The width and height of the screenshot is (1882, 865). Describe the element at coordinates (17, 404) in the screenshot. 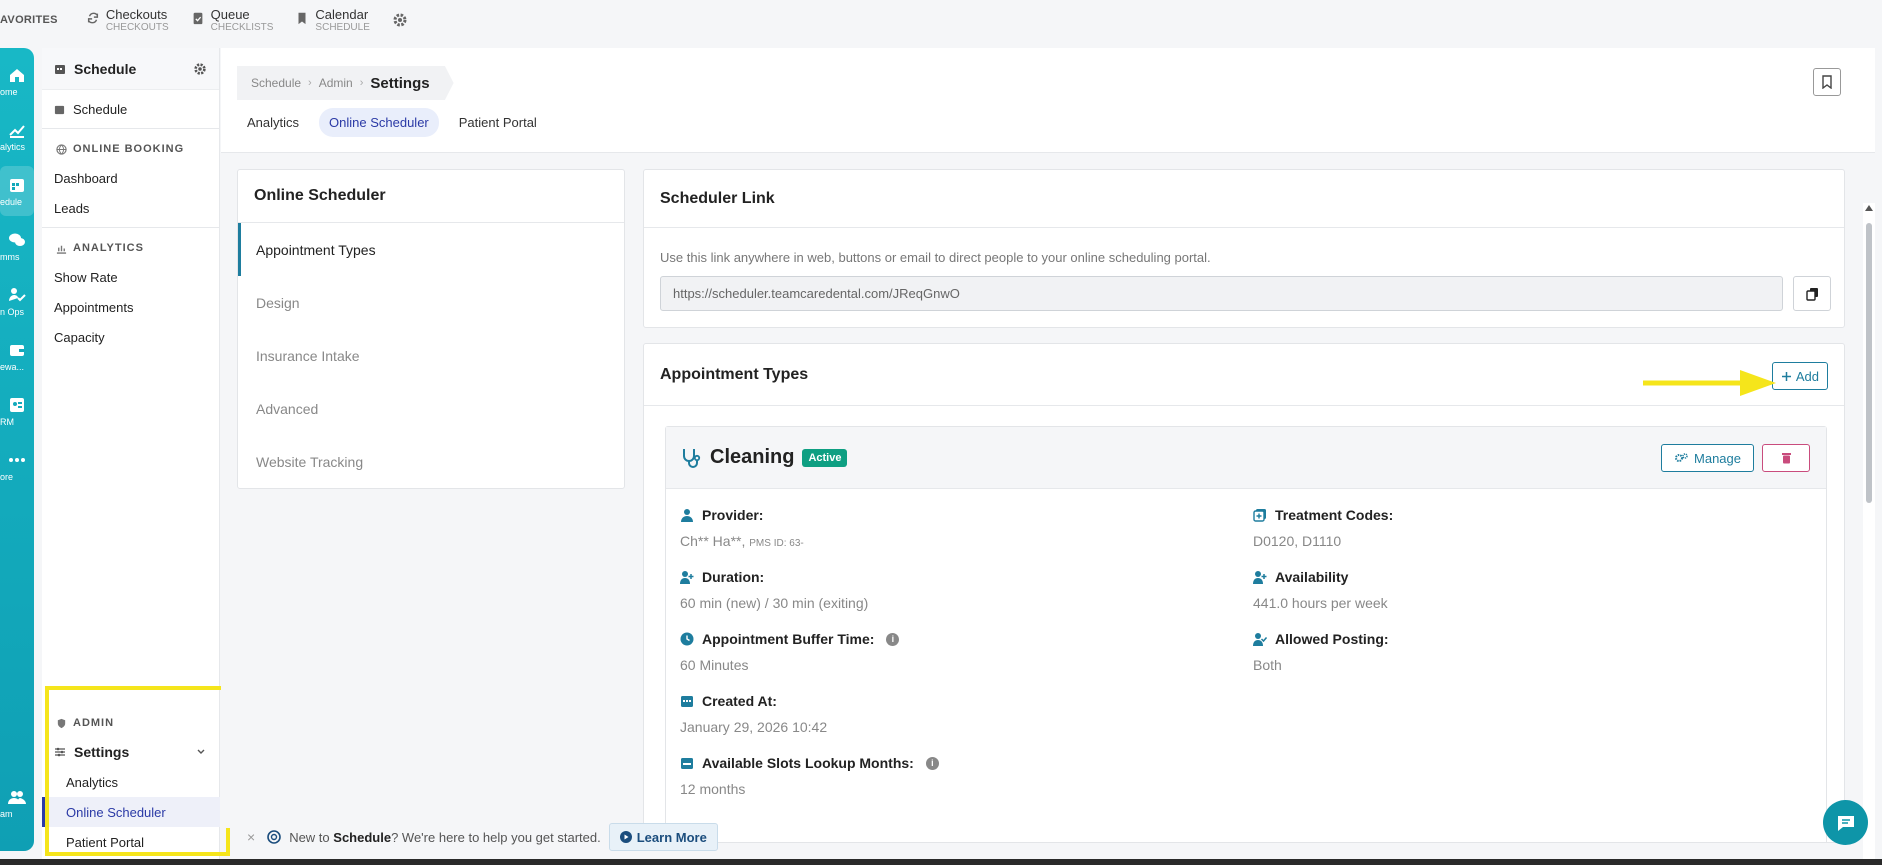

I see `crm-icon` at that location.